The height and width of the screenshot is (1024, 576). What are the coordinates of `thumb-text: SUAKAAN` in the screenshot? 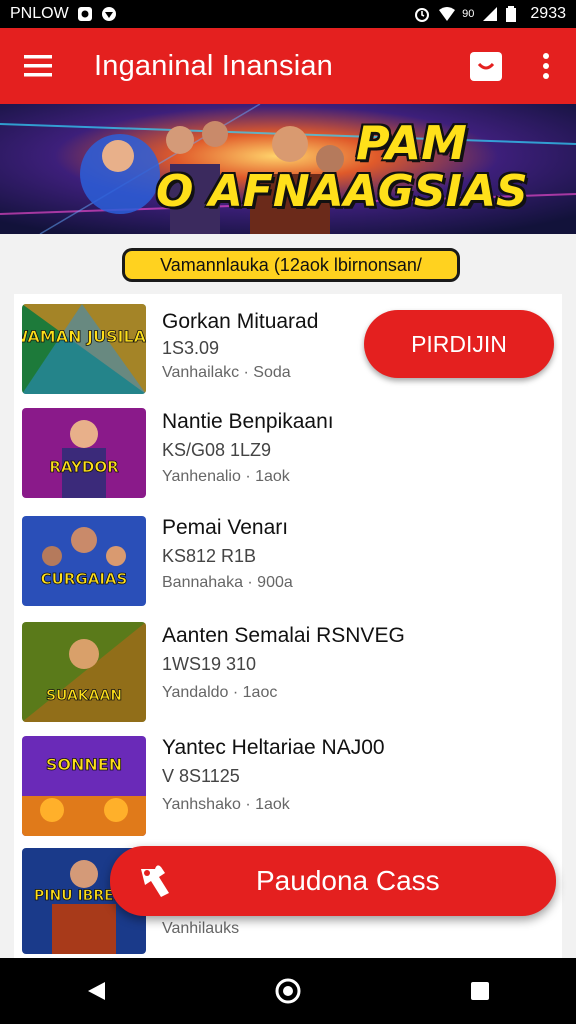 It's located at (84, 696).